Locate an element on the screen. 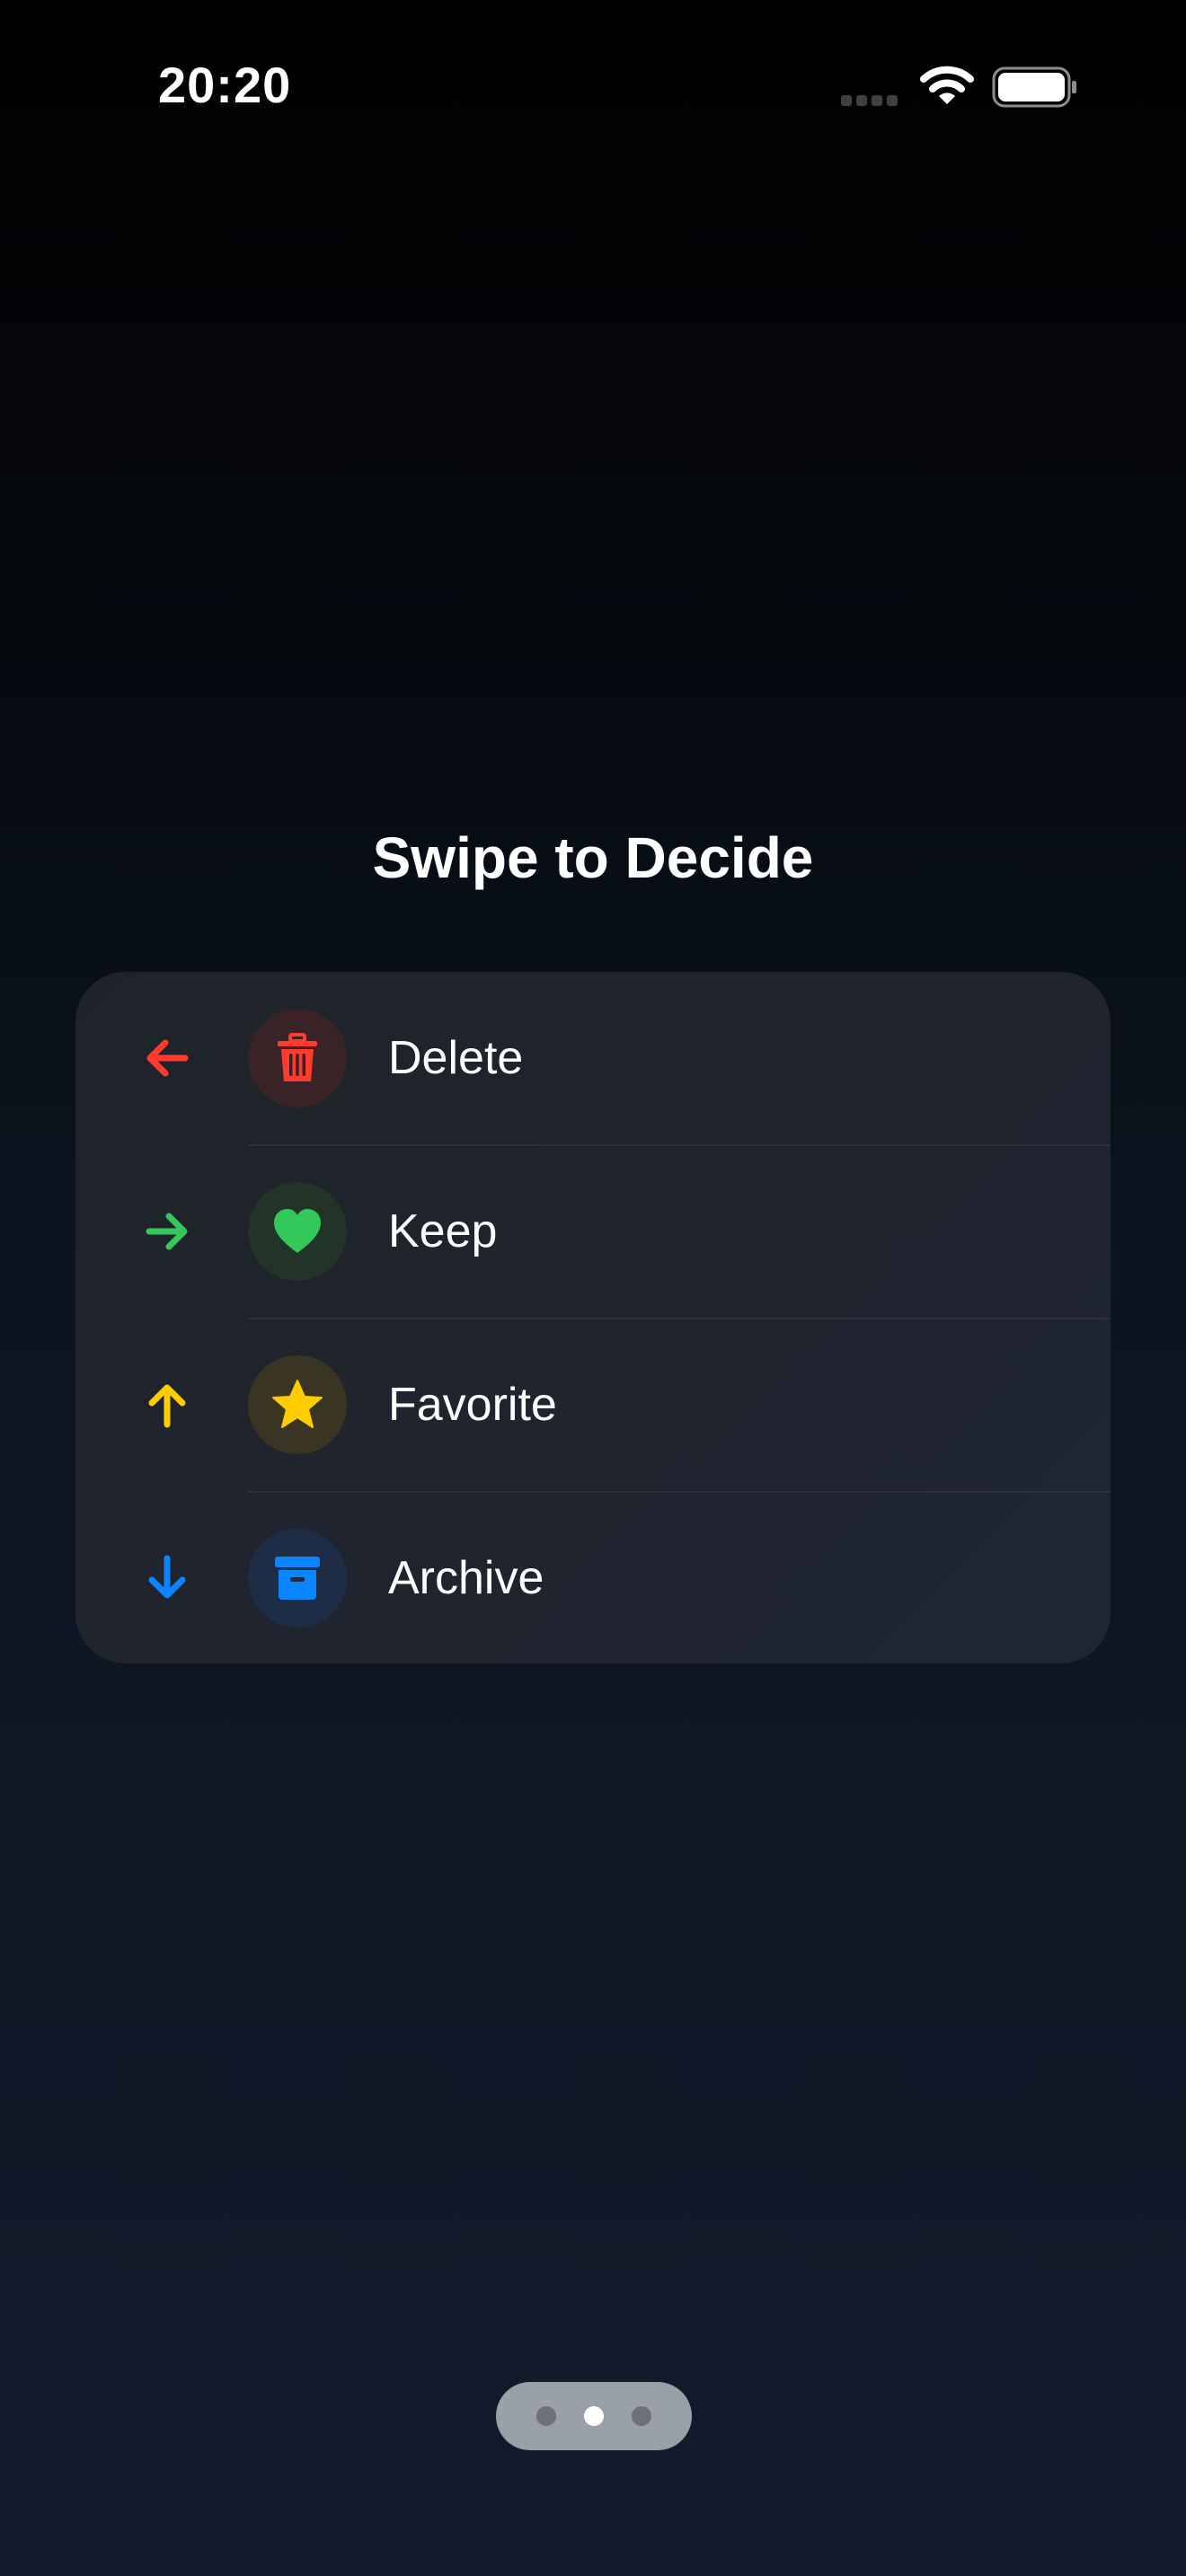  favorite-badge is located at coordinates (297, 1404).